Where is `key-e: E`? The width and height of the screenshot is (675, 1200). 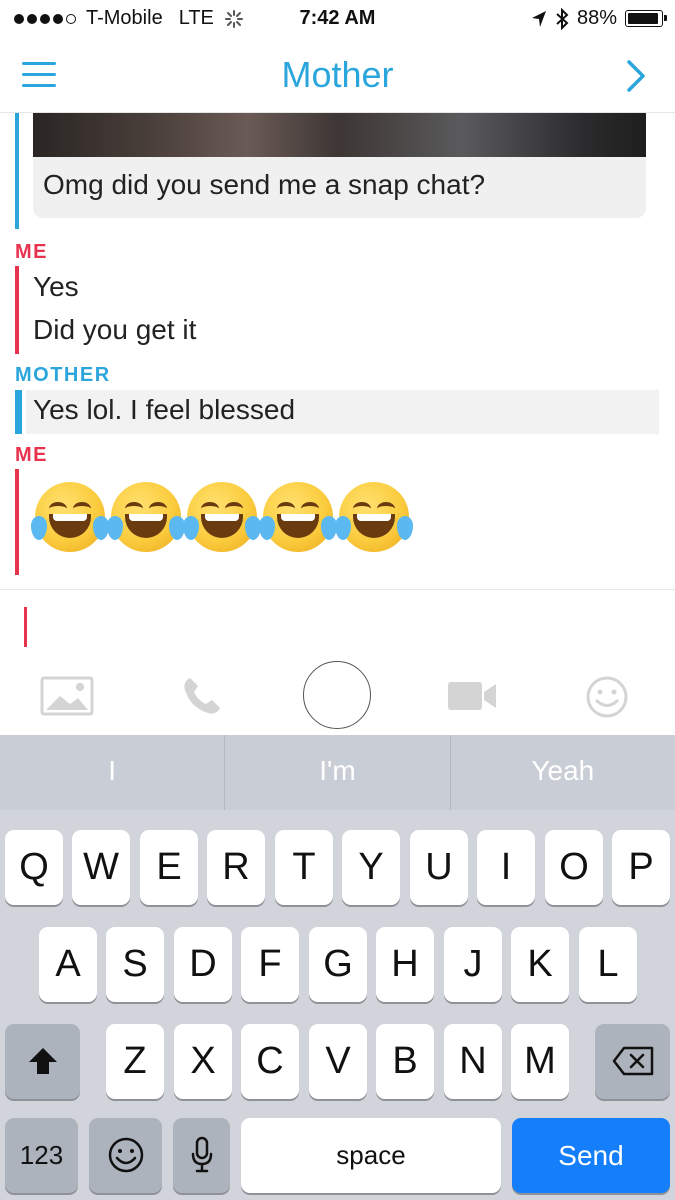
key-e: E is located at coordinates (169, 867).